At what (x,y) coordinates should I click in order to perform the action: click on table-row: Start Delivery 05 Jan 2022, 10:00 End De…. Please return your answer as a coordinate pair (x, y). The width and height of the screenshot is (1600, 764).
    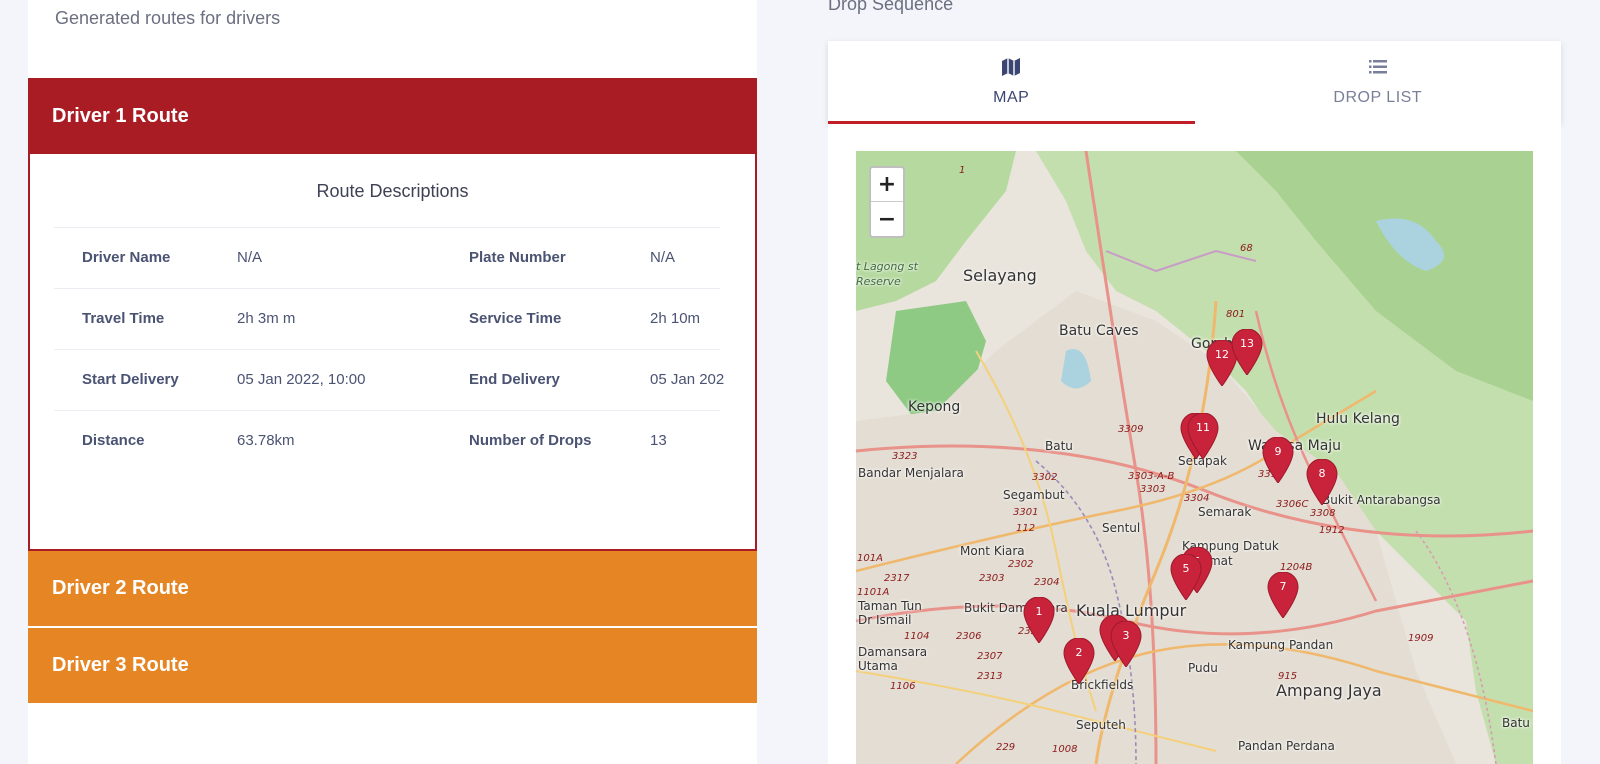
    Looking at the image, I should click on (389, 380).